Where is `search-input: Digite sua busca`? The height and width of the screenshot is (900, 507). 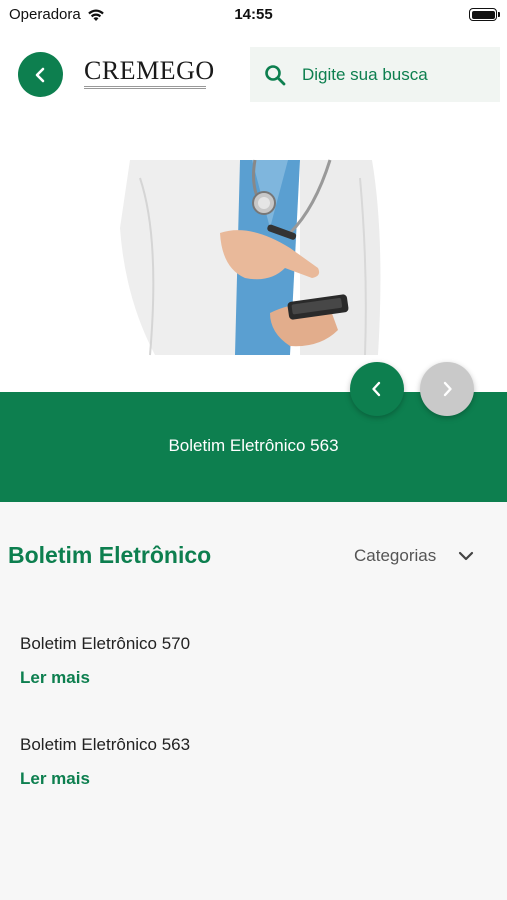
search-input: Digite sua busca is located at coordinates (375, 74).